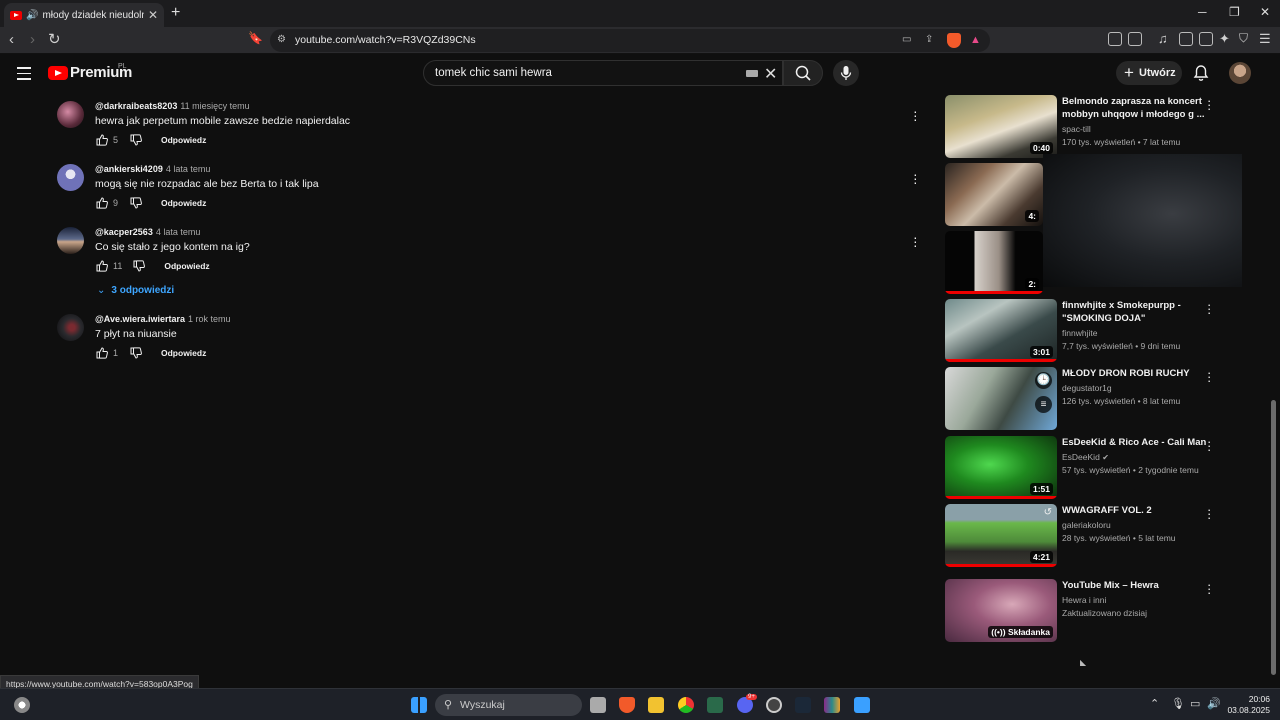 The width and height of the screenshot is (1280, 720). Describe the element at coordinates (22, 705) in the screenshot. I see `weather-widget-icon` at that location.